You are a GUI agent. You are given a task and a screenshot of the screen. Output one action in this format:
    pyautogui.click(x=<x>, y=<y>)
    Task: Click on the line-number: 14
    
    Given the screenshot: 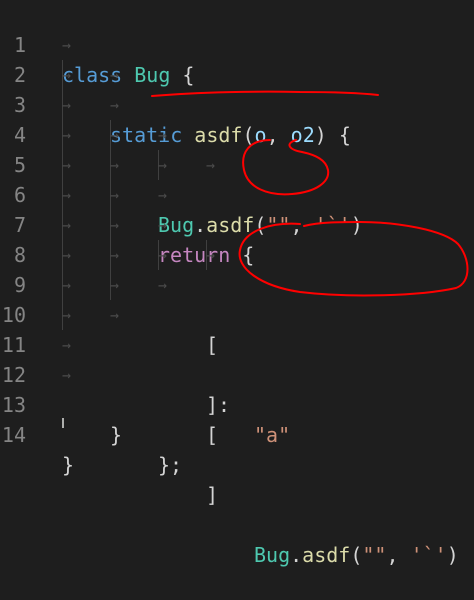 What is the action you would take?
    pyautogui.click(x=13, y=435)
    